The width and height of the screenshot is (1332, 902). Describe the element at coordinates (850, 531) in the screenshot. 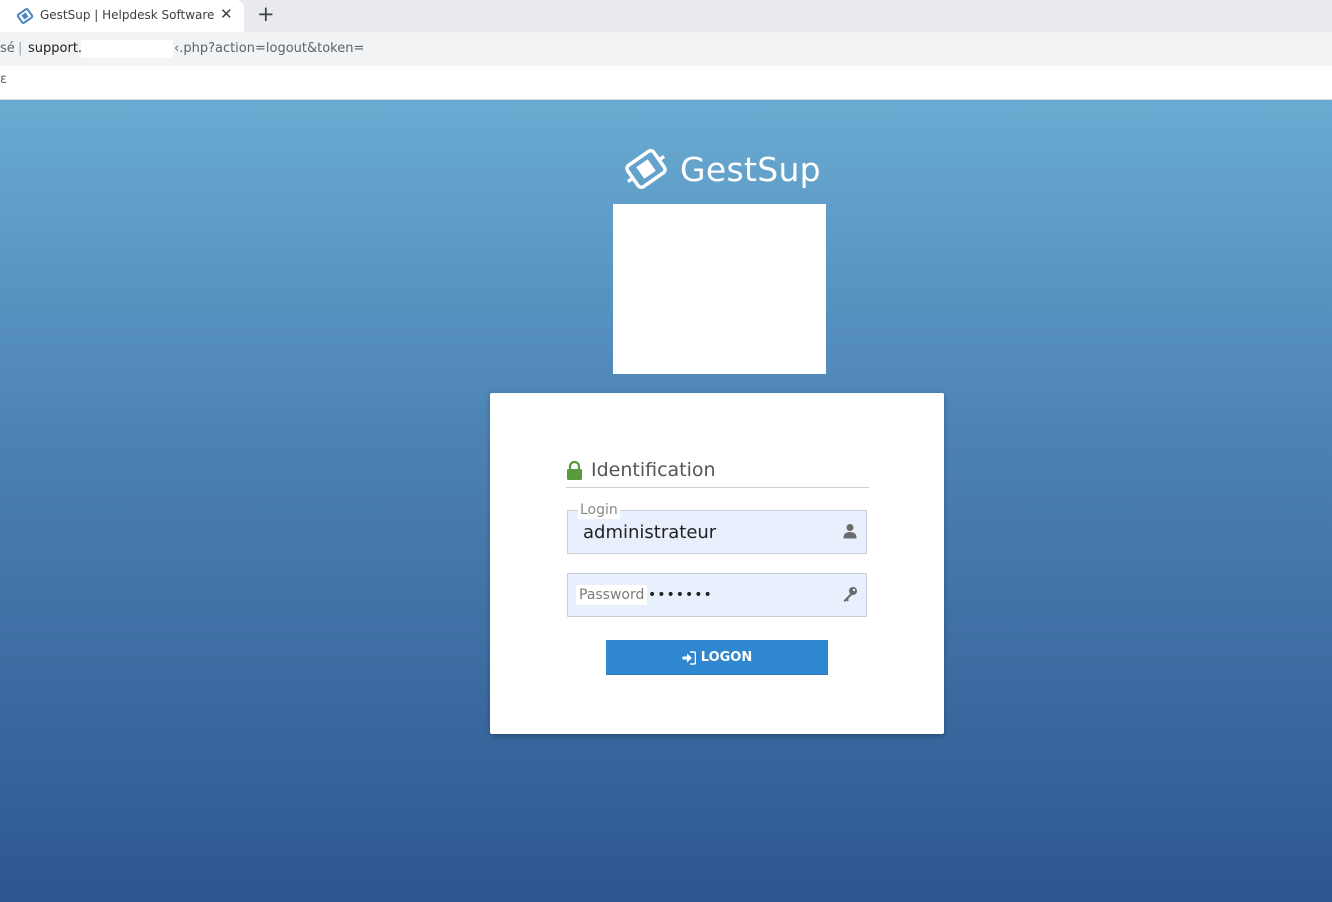

I see `user-icon` at that location.